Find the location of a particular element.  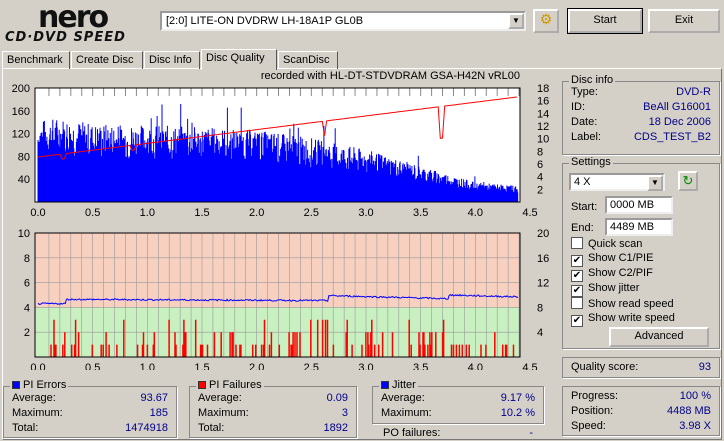

advanced-button: Advanced is located at coordinates (659, 337).